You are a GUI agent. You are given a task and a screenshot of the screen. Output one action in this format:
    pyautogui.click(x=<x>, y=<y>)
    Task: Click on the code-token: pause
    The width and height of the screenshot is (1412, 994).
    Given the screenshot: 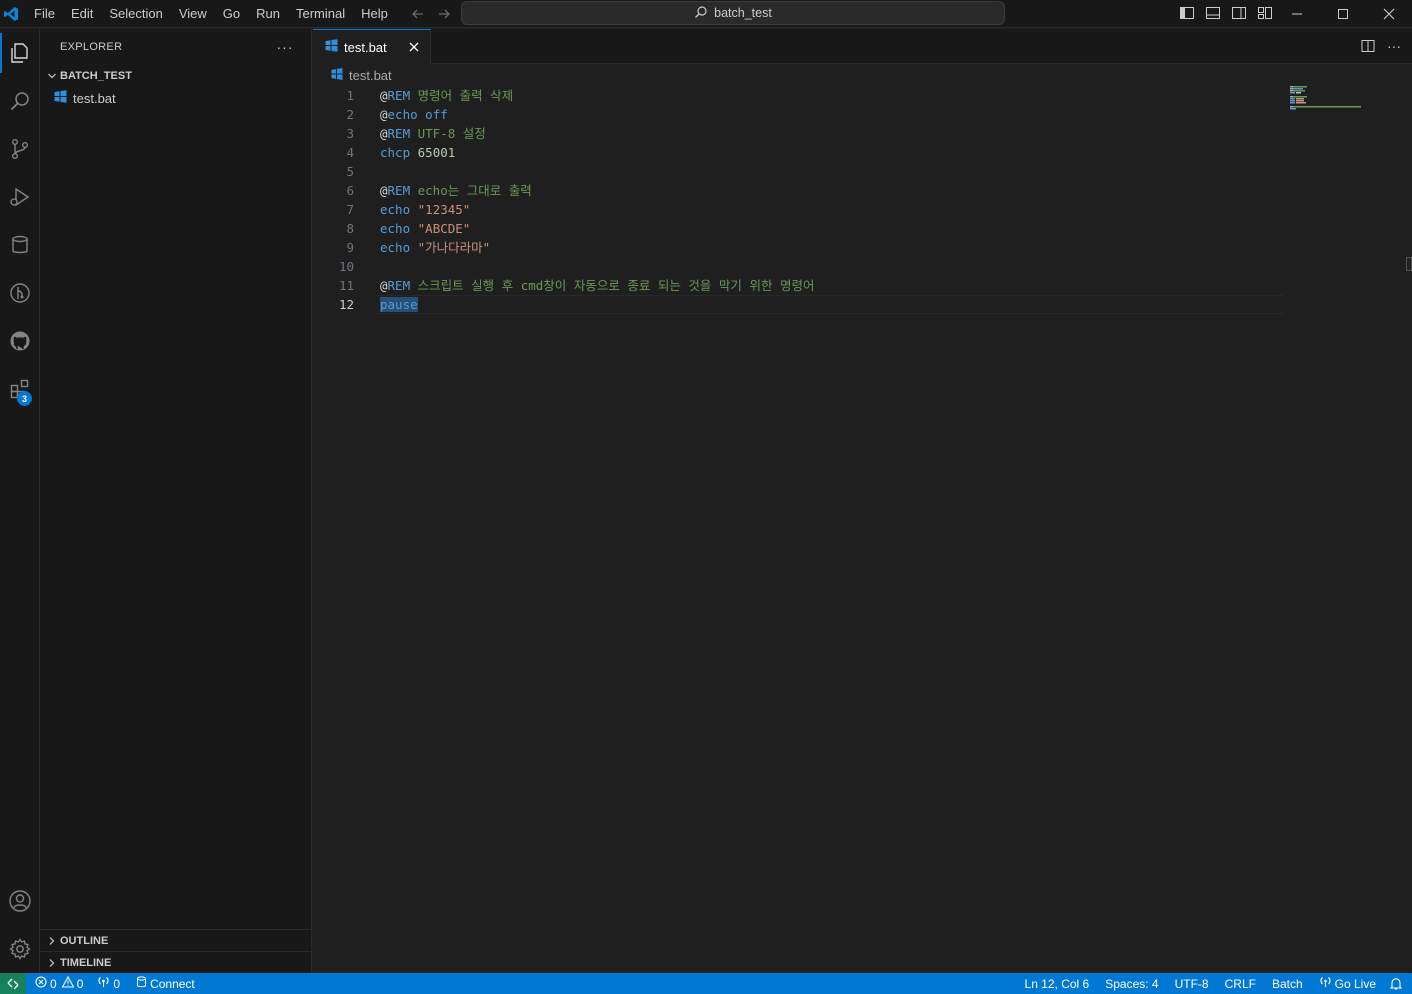 What is the action you would take?
    pyautogui.click(x=399, y=304)
    